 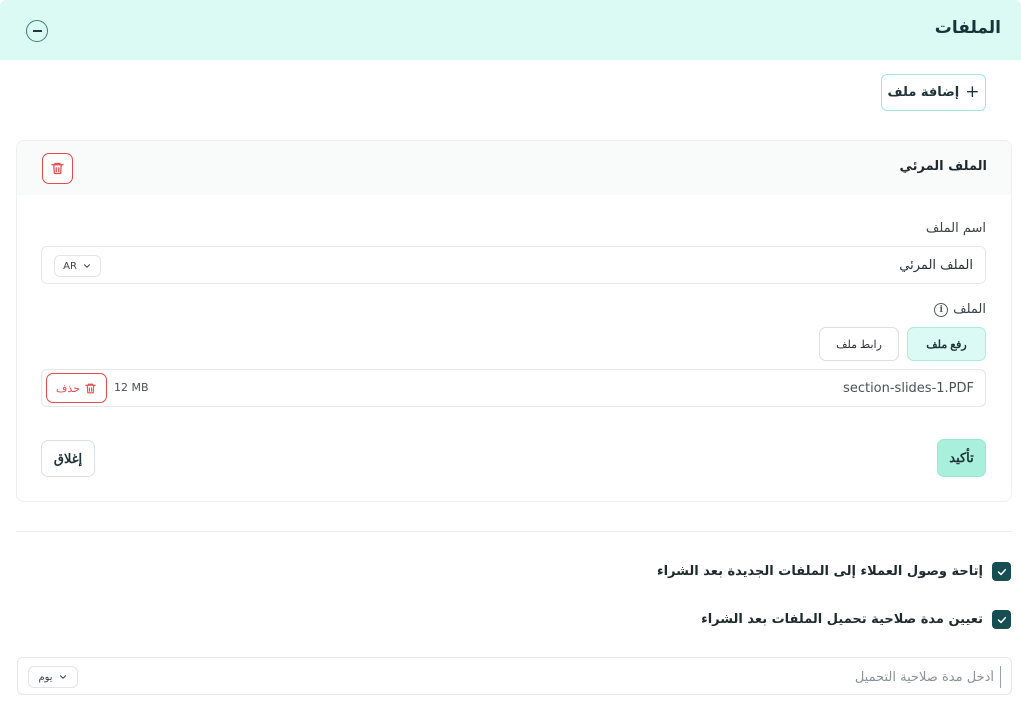 What do you see at coordinates (943, 166) in the screenshot?
I see `file-card-title: الملف المرئي` at bounding box center [943, 166].